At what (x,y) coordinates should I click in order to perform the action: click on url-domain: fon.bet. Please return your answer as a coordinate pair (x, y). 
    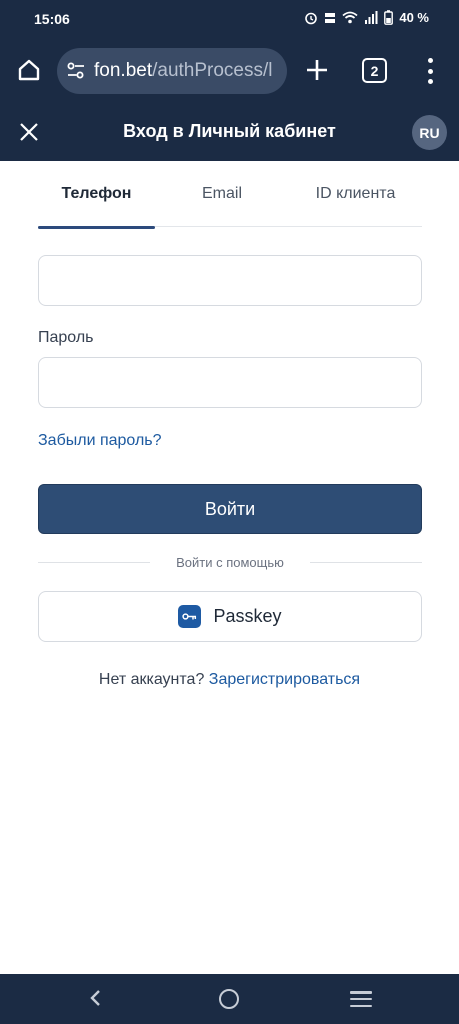
    Looking at the image, I should click on (123, 70).